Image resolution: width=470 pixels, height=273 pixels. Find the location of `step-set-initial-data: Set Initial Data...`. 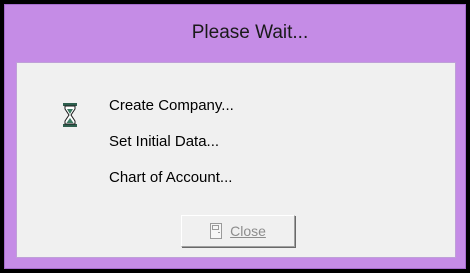

step-set-initial-data: Set Initial Data... is located at coordinates (164, 141).